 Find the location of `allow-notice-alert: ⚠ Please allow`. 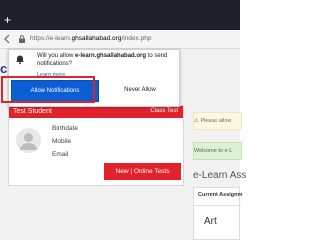

allow-notice-alert: ⚠ Please allow is located at coordinates (217, 121).